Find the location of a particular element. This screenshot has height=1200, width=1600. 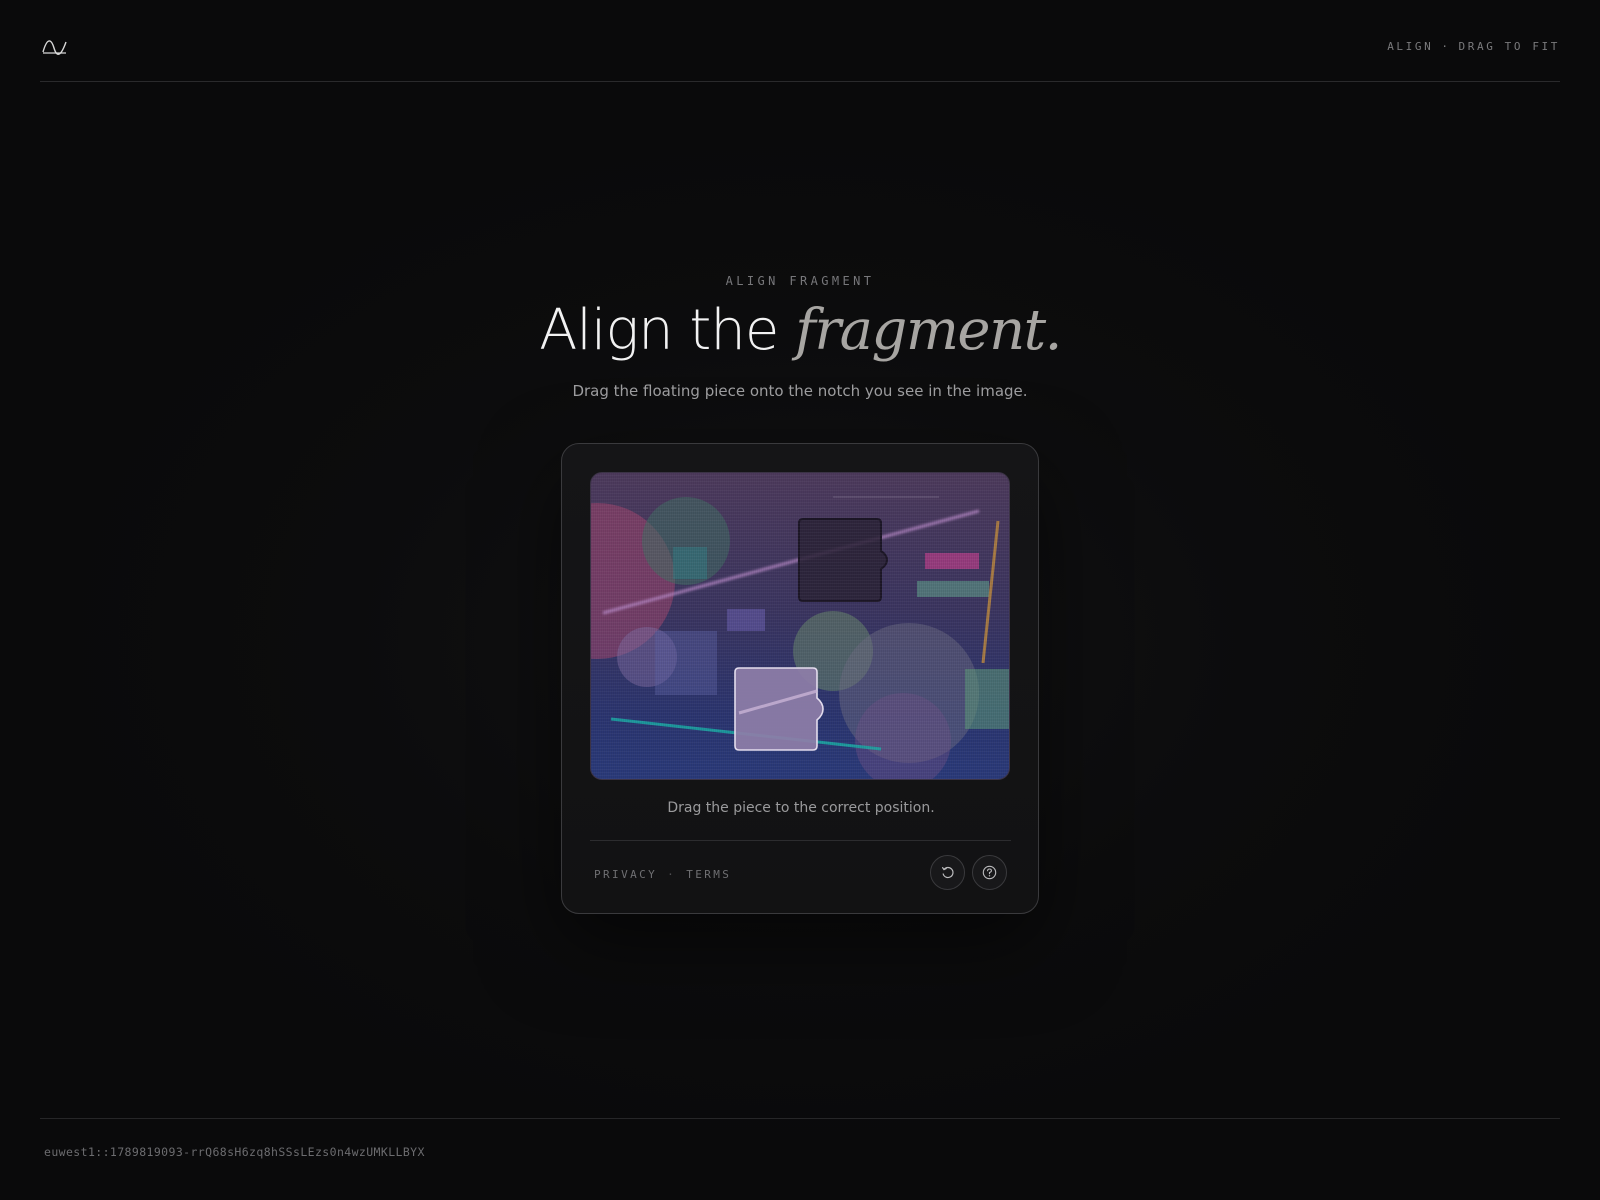

reload-icon is located at coordinates (947, 872).